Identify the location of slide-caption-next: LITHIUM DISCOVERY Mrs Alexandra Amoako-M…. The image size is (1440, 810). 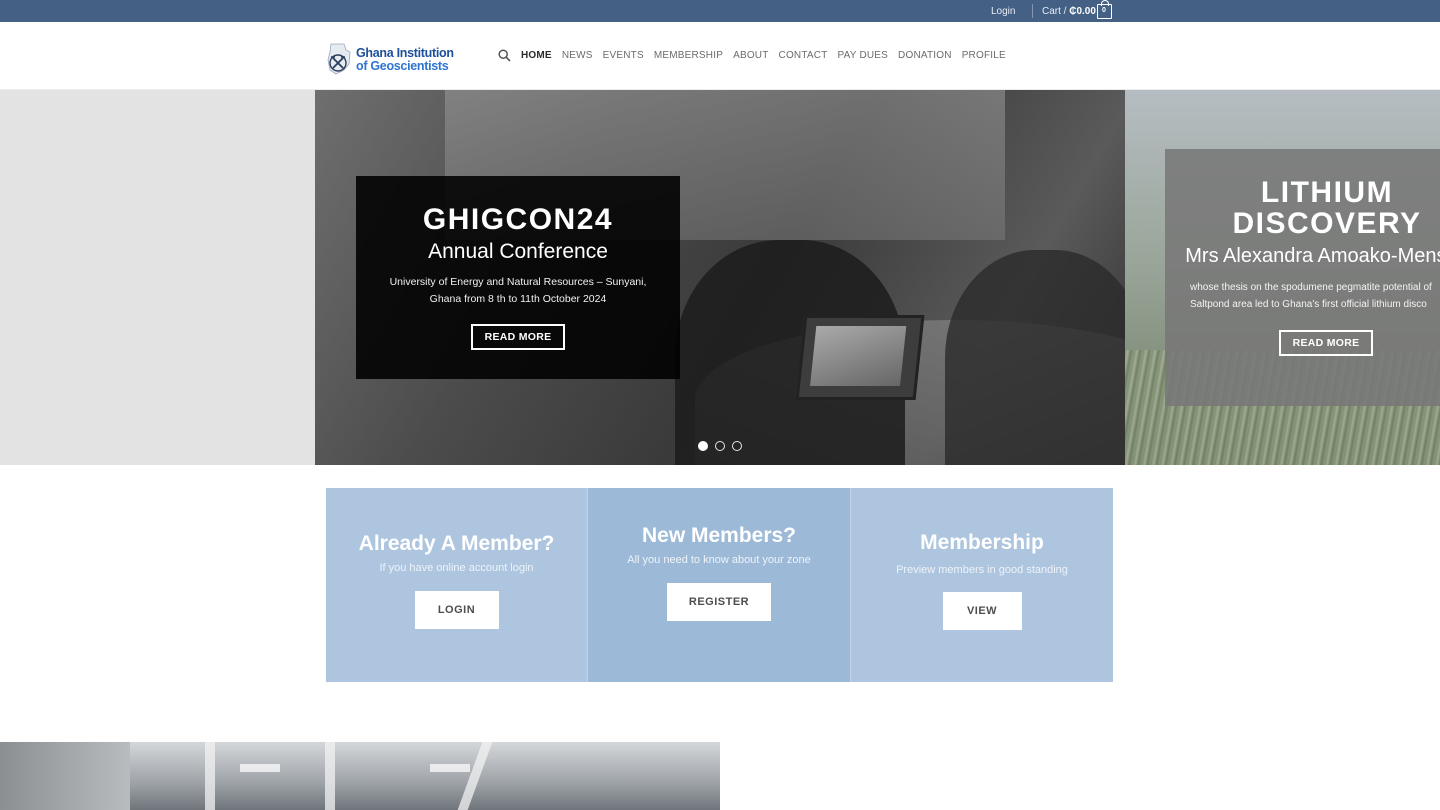
(1302, 277).